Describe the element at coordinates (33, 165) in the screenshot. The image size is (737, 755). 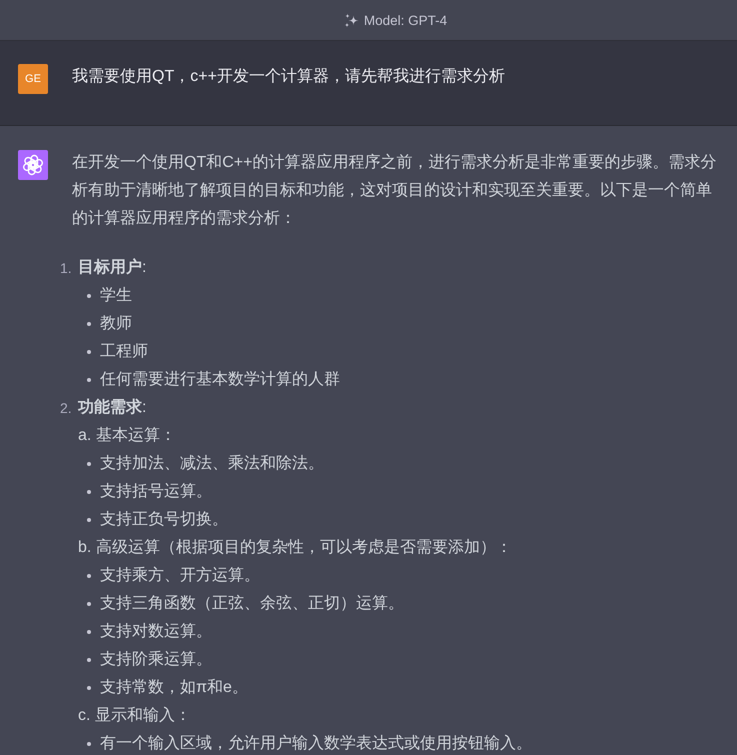
I see `knot-logo-icon` at that location.